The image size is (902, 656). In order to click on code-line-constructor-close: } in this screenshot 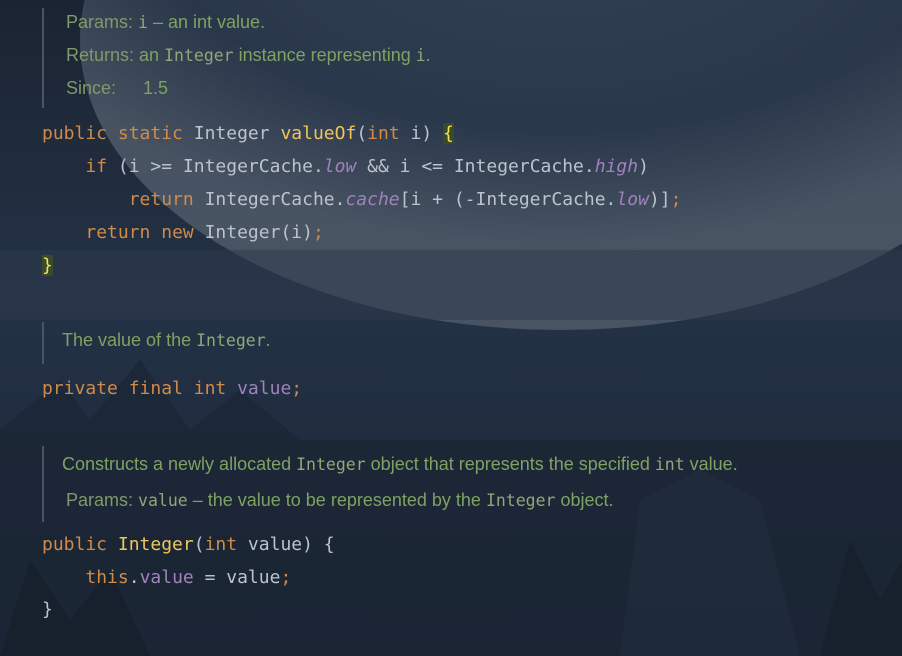, I will do `click(47, 609)`.